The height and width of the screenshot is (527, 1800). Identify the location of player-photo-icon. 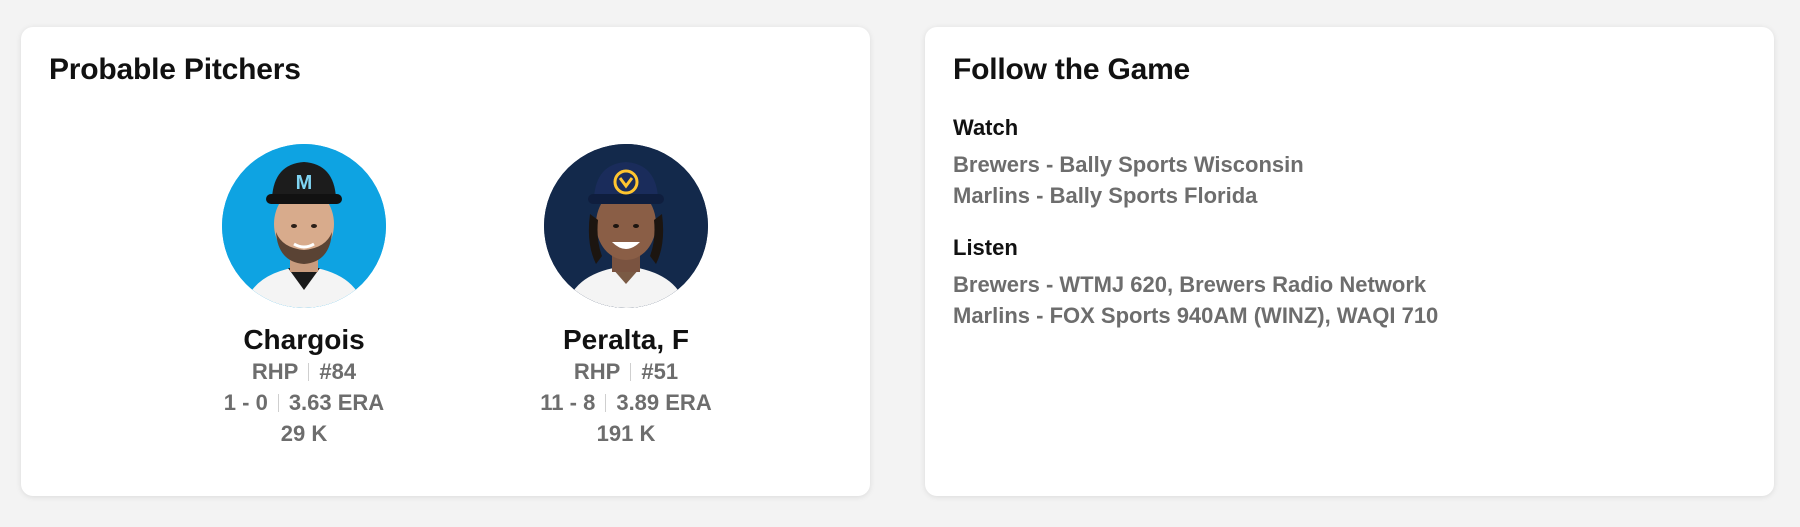
(626, 226).